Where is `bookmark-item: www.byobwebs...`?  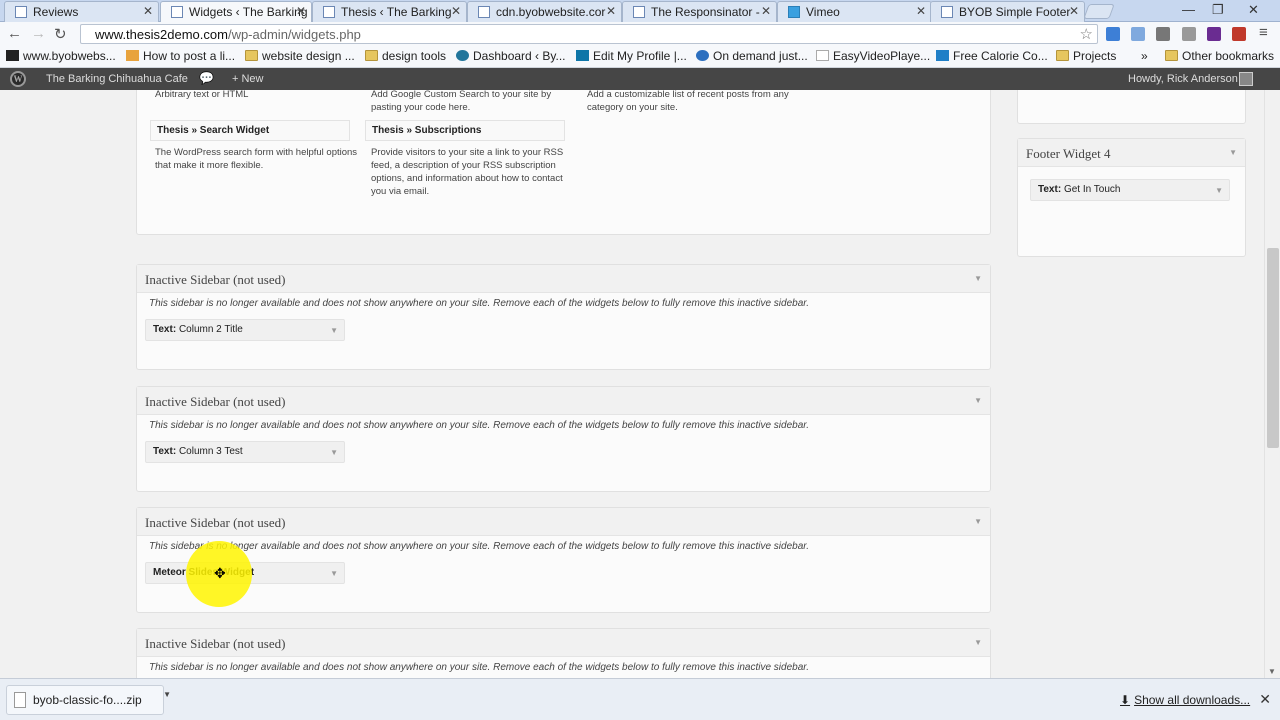 bookmark-item: www.byobwebs... is located at coordinates (61, 56).